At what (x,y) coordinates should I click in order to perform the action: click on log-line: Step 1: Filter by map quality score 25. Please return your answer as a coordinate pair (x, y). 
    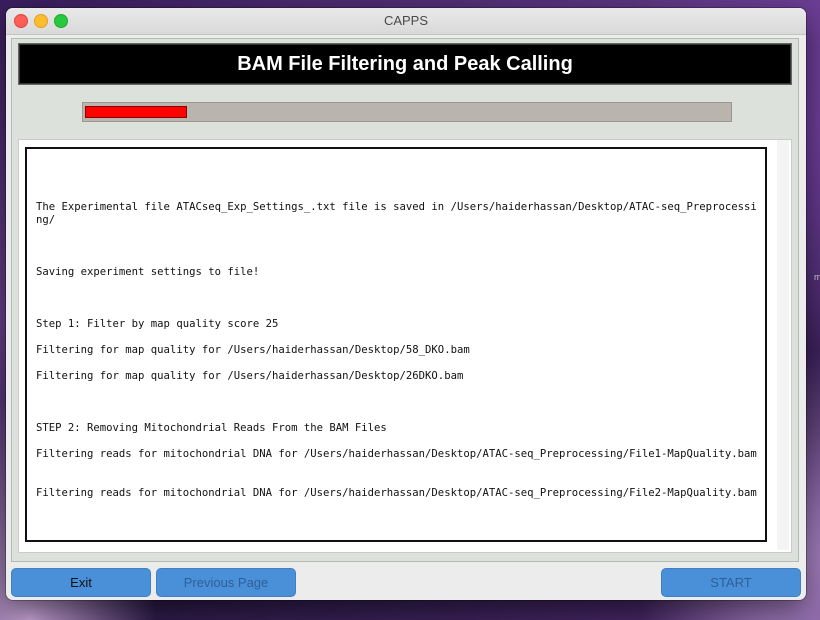
    Looking at the image, I should click on (157, 324).